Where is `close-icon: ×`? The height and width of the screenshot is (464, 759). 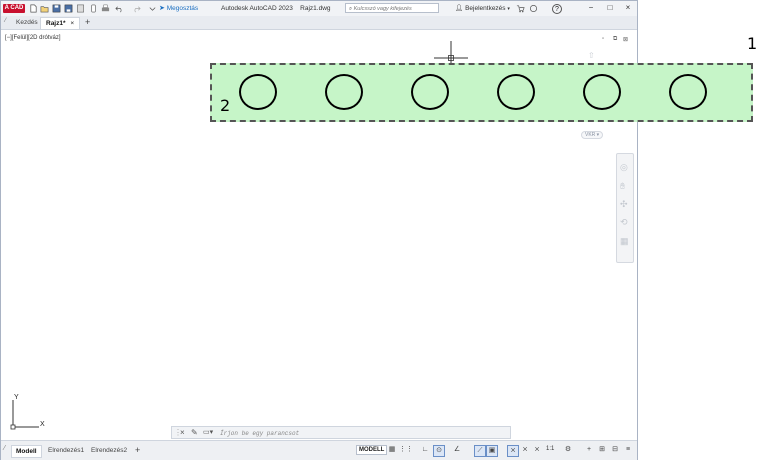 close-icon: × is located at coordinates (182, 432).